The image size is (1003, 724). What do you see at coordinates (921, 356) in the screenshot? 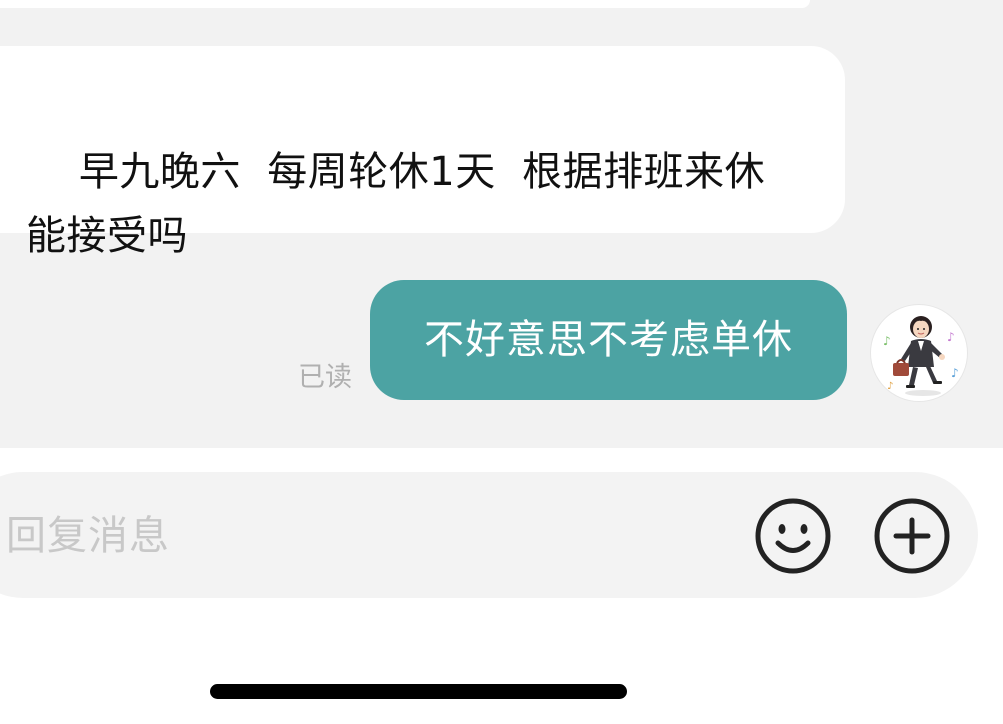
I see `businesswoman-illustration: ♪ ♪ ♪ ♪` at bounding box center [921, 356].